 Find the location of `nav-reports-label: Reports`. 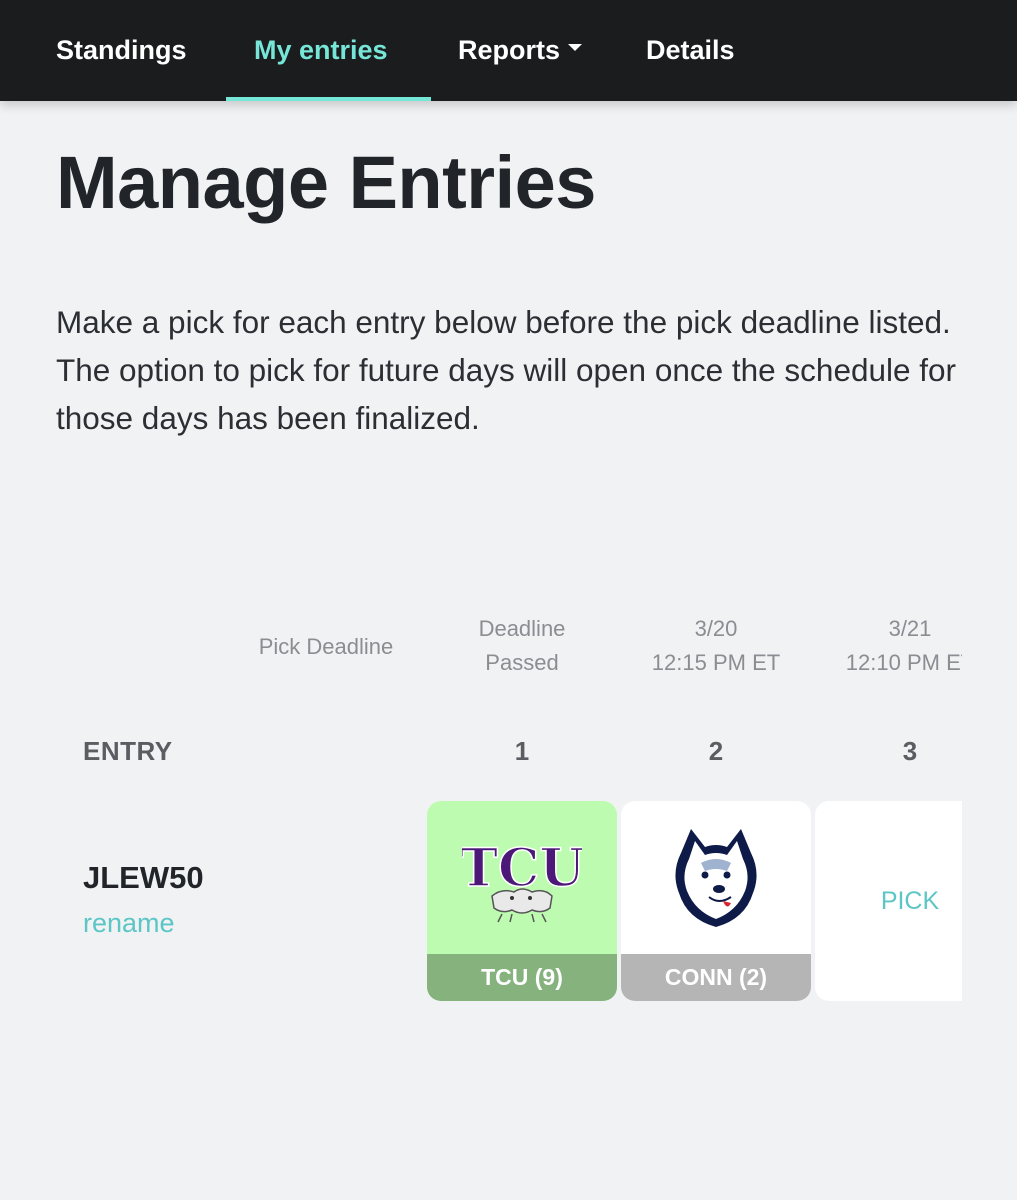

nav-reports-label: Reports is located at coordinates (509, 50).